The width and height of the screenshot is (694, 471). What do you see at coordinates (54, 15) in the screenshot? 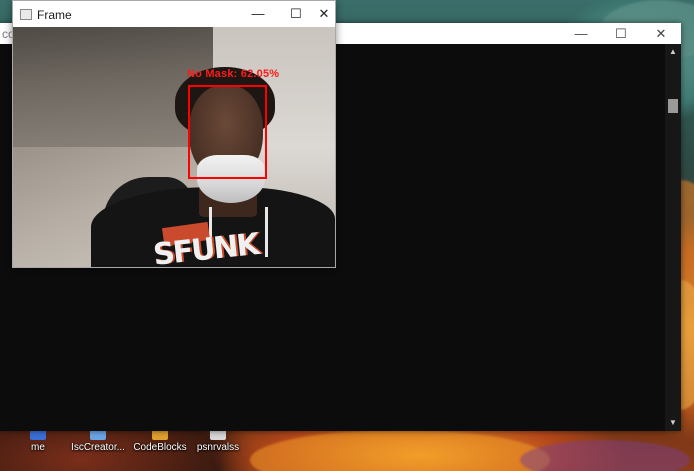
I see `frame-title: Frame` at bounding box center [54, 15].